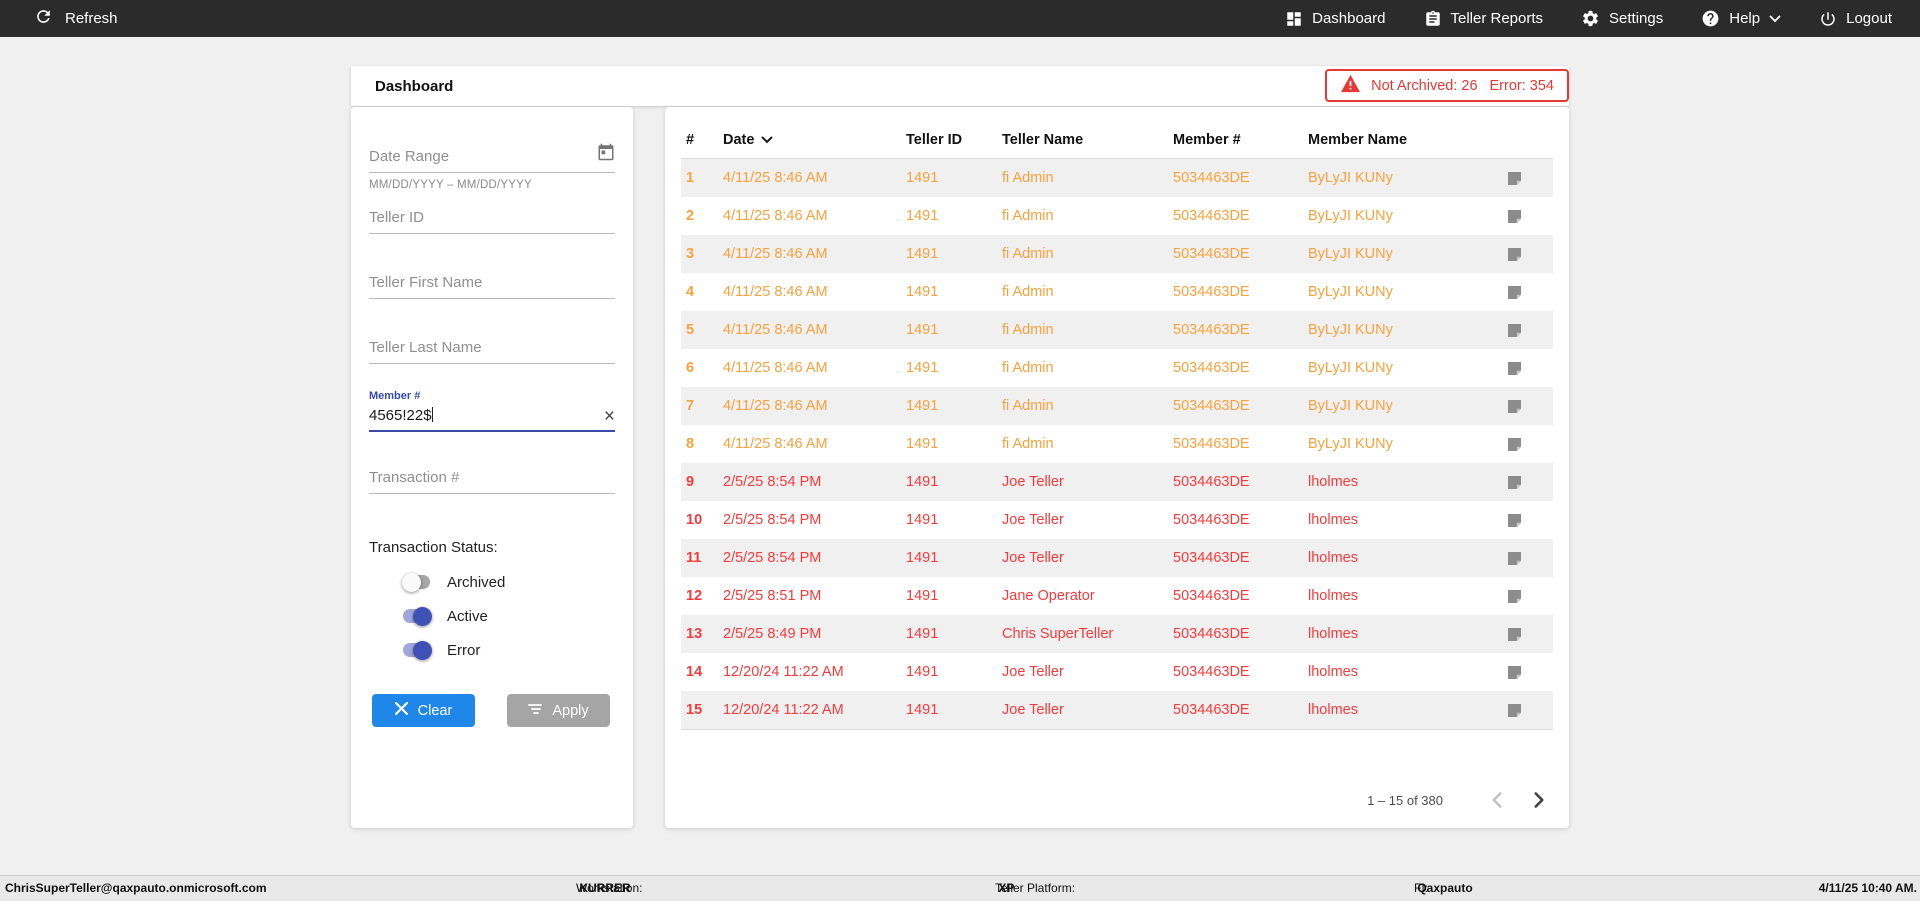 The width and height of the screenshot is (1920, 901). What do you see at coordinates (1622, 18) in the screenshot?
I see `nav-item-settings: Settings` at bounding box center [1622, 18].